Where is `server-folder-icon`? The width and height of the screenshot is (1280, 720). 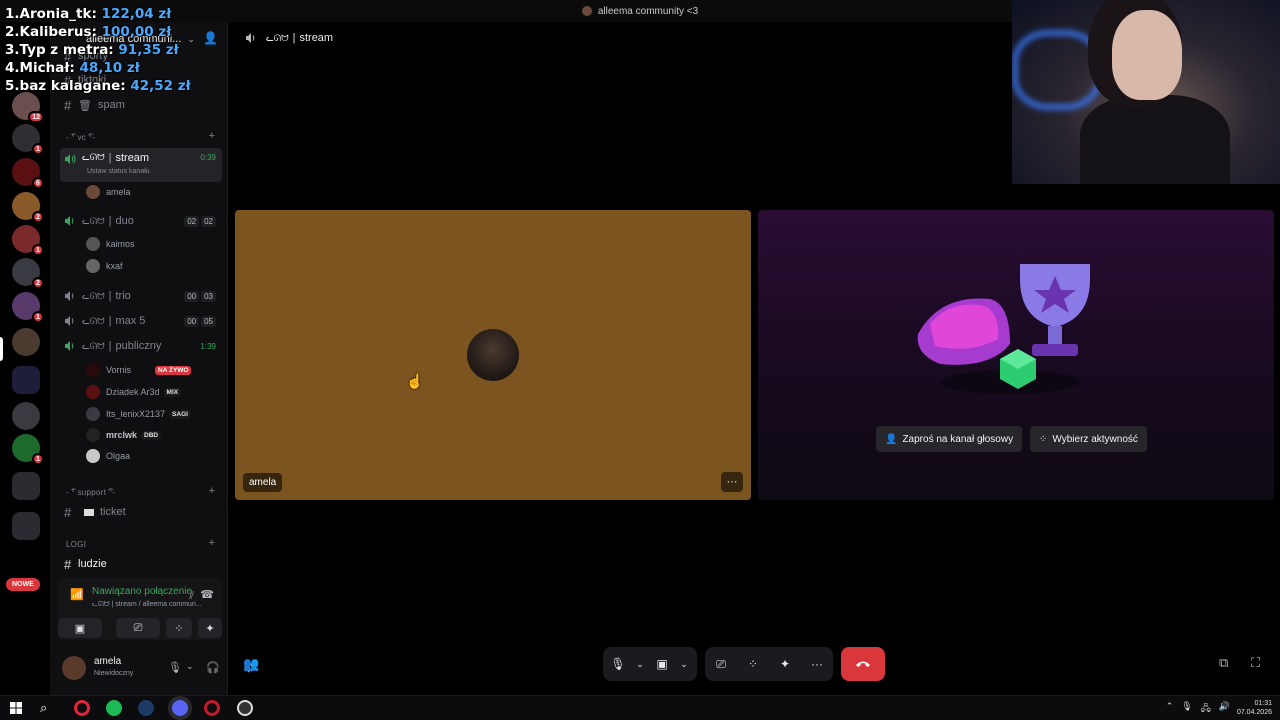 server-folder-icon is located at coordinates (26, 486).